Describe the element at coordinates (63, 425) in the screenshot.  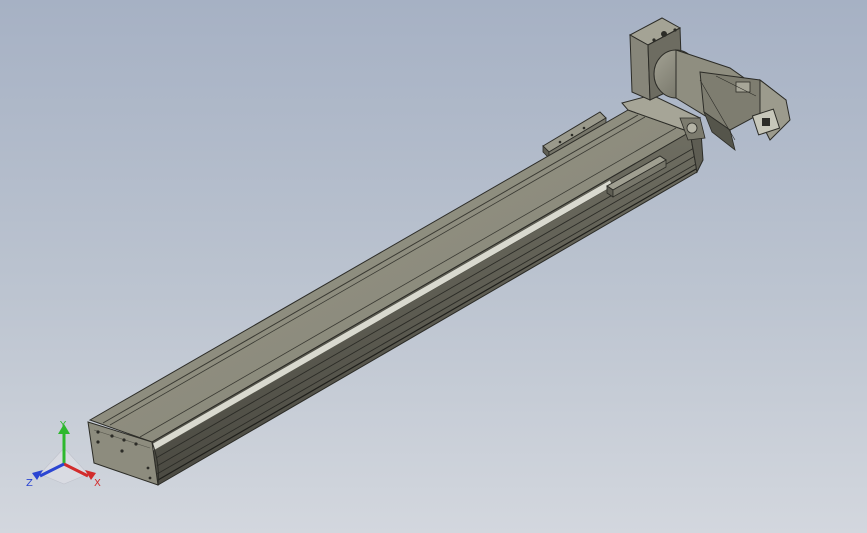
I see `y-axis-label: Y` at that location.